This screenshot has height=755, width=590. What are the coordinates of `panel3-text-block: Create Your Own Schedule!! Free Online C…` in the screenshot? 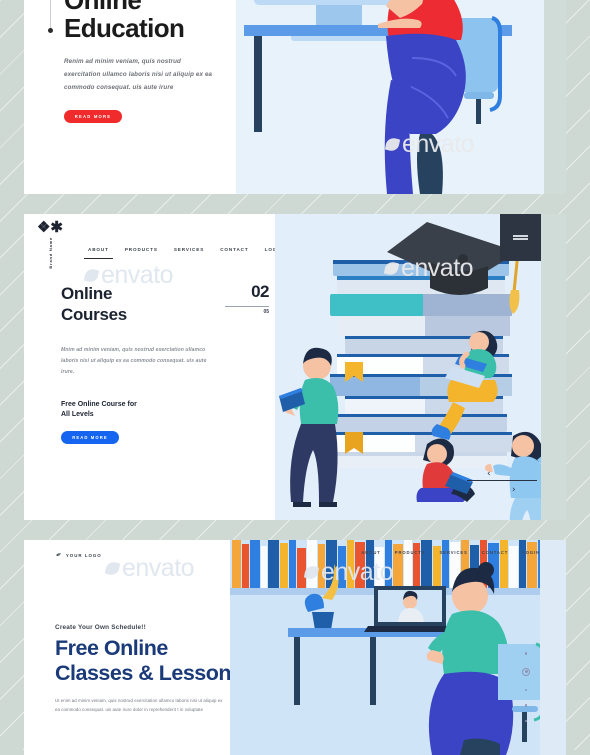 It's located at (149, 669).